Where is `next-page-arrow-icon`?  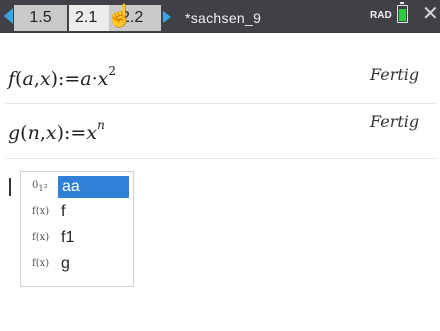 next-page-arrow-icon is located at coordinates (167, 17).